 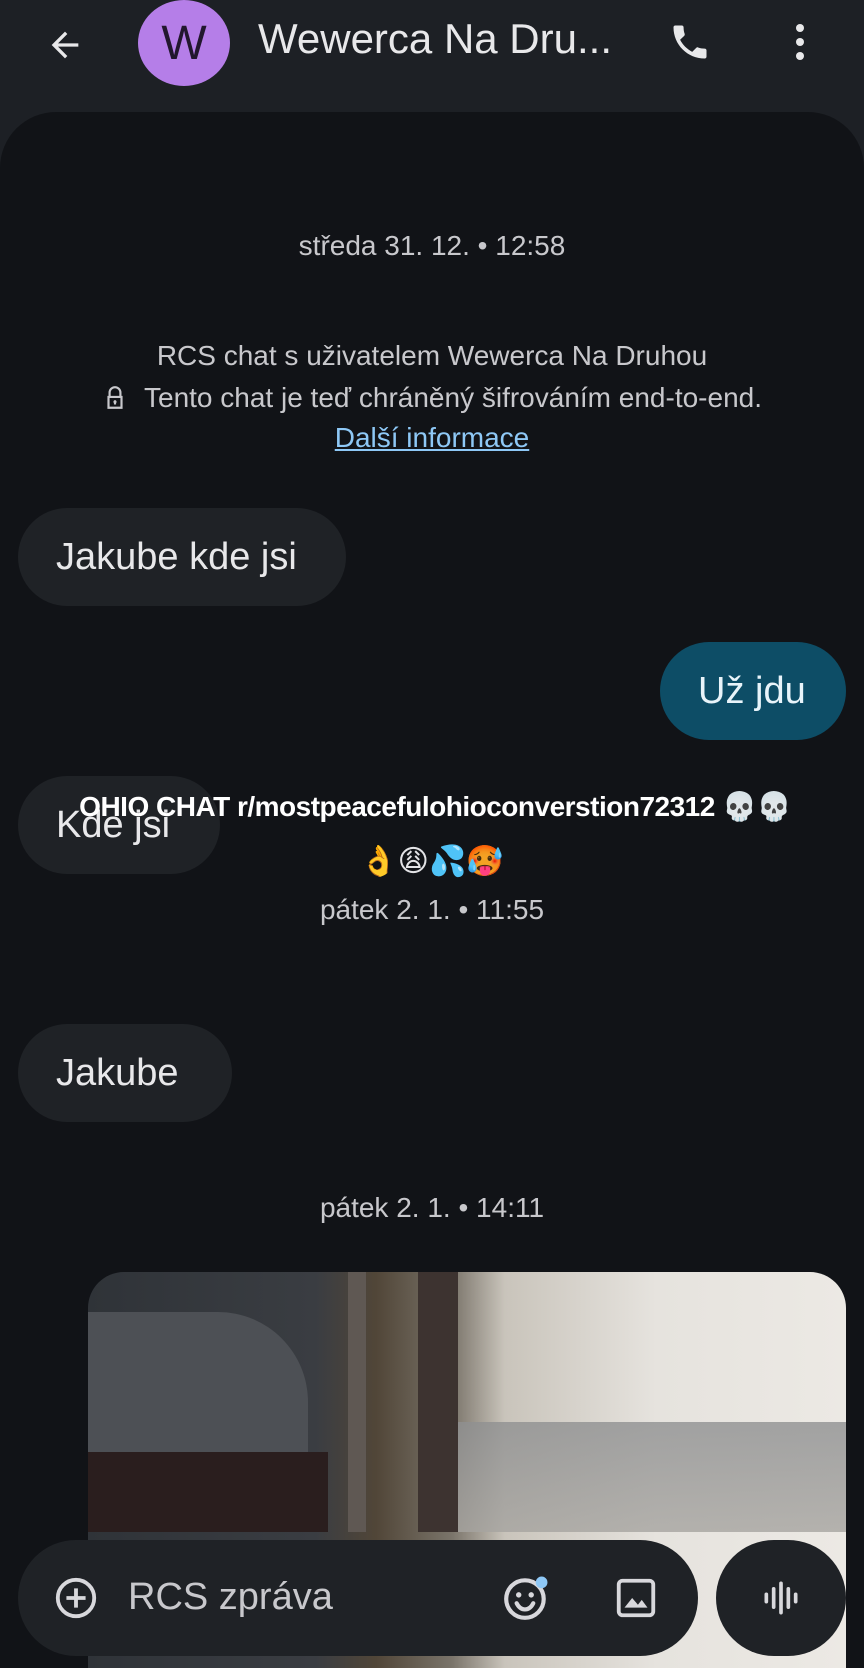 What do you see at coordinates (636, 1598) in the screenshot?
I see `gallery-icon` at bounding box center [636, 1598].